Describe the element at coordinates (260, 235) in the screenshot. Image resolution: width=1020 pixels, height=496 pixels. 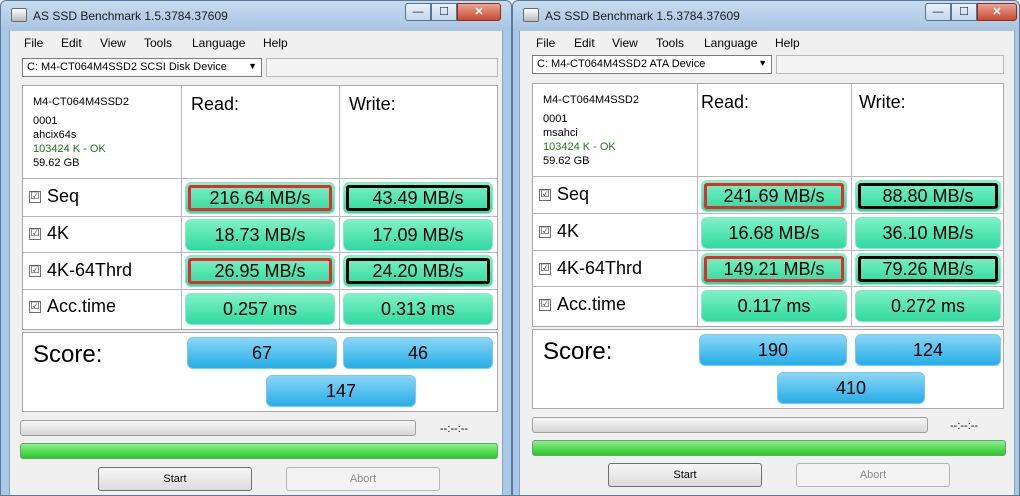
I see `4k-read-value: 18.73 MB/s` at that location.